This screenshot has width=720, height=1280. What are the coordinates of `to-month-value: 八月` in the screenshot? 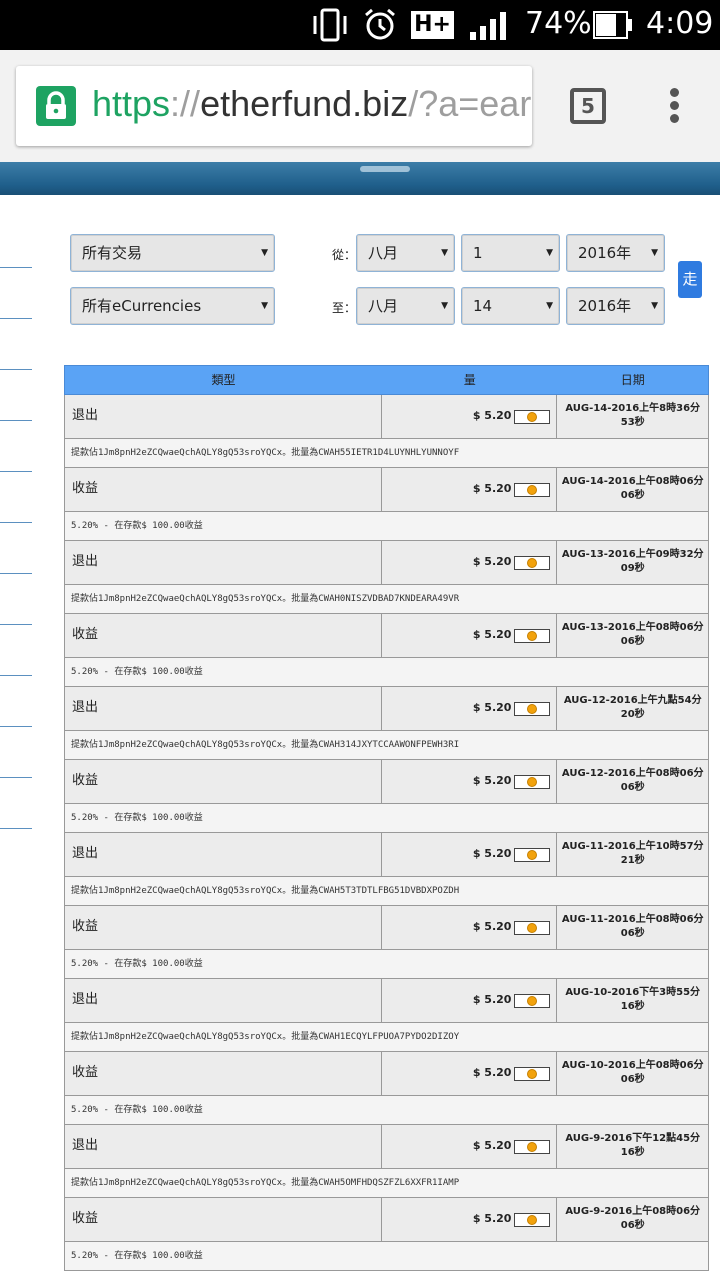 It's located at (383, 306).